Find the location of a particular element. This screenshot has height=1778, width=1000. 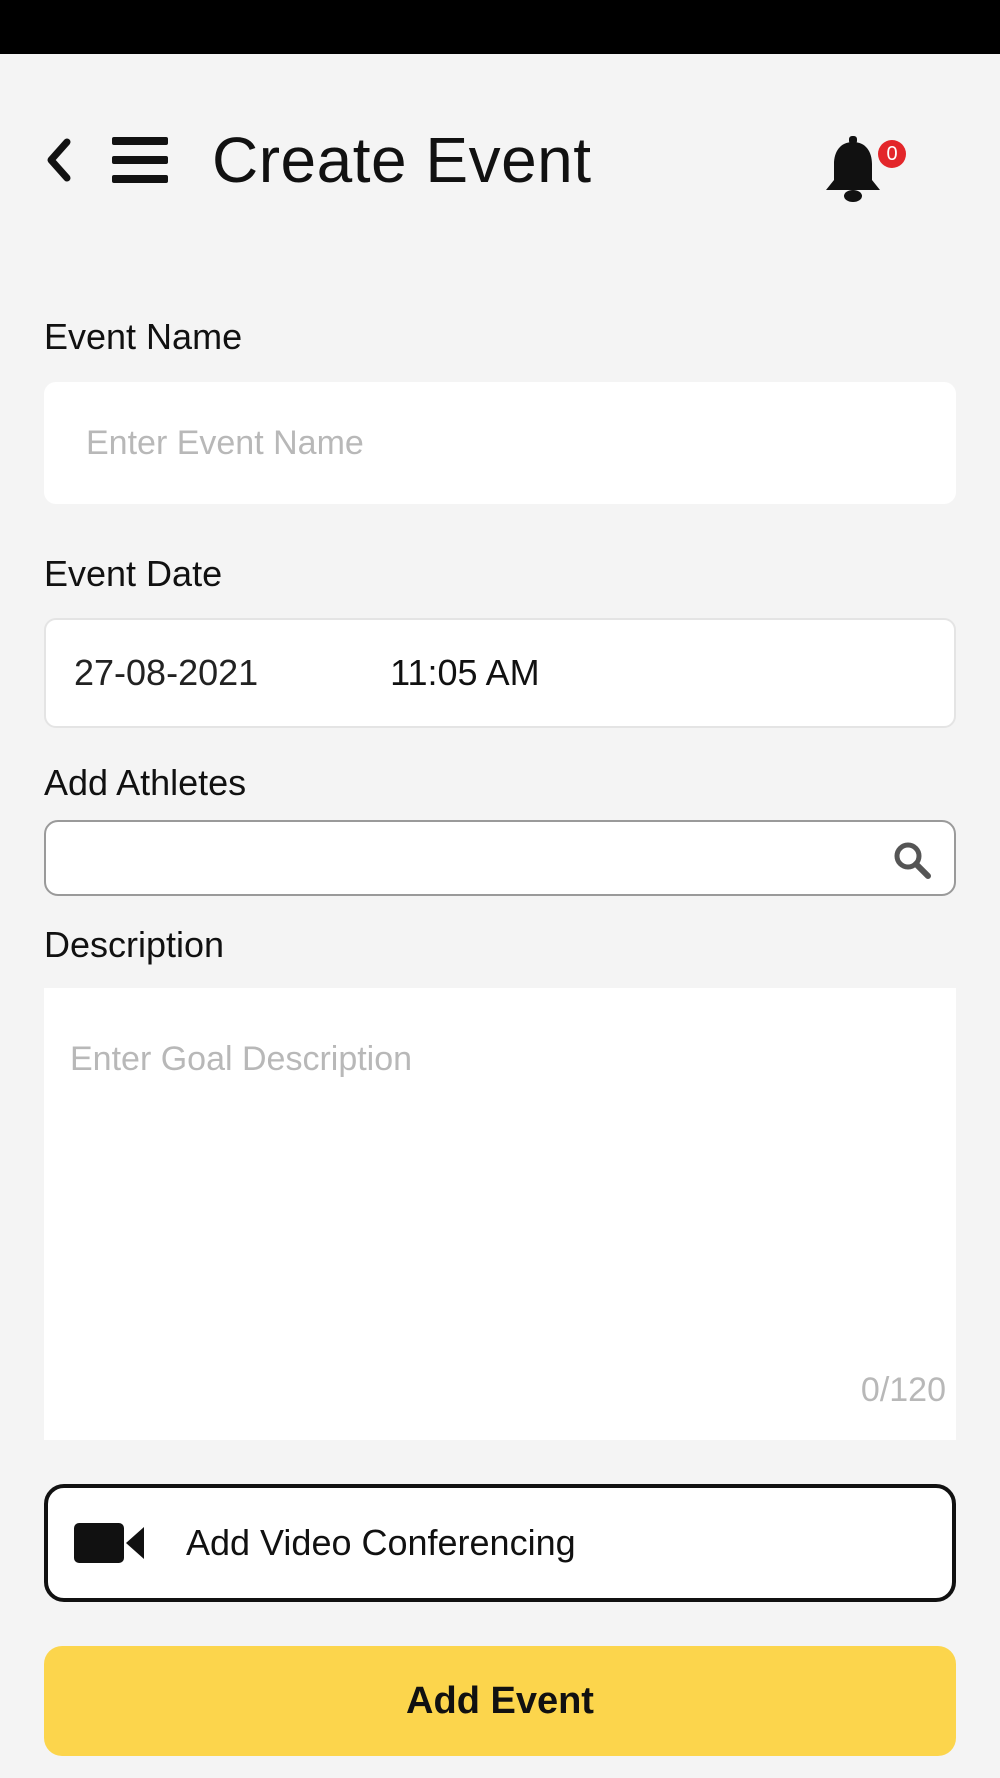

video-camera-icon is located at coordinates (109, 1543).